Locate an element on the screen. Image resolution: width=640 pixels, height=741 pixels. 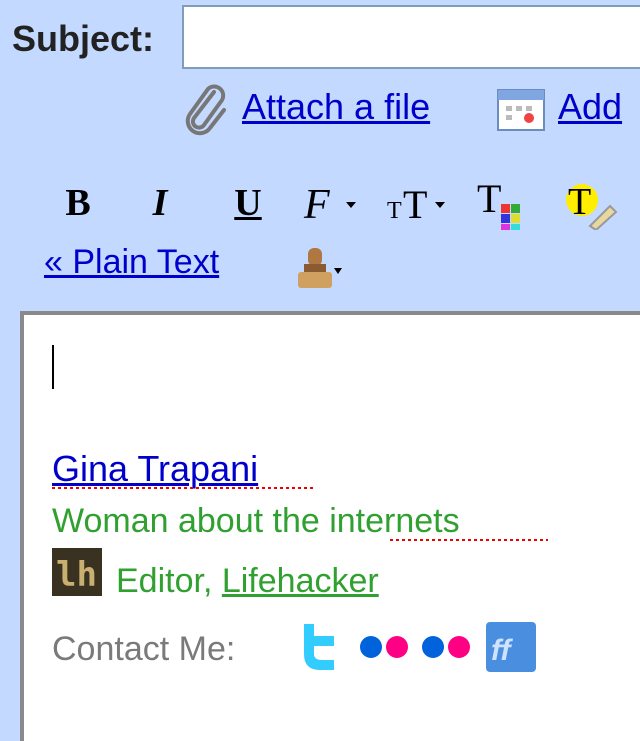
attach-file-link: Attach a file is located at coordinates (336, 107).